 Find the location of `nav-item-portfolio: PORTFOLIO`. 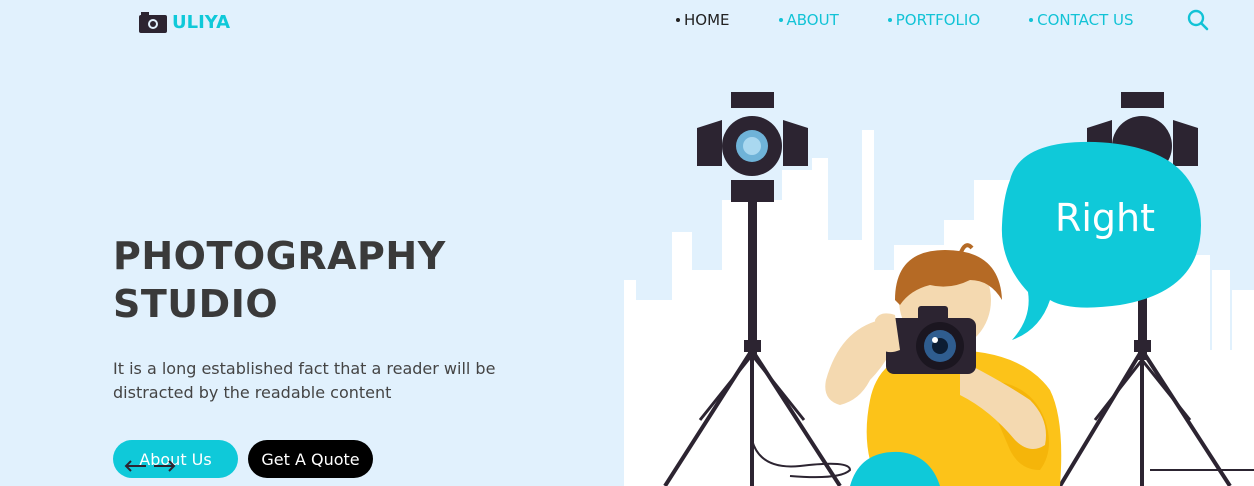

nav-item-portfolio: PORTFOLIO is located at coordinates (934, 20).